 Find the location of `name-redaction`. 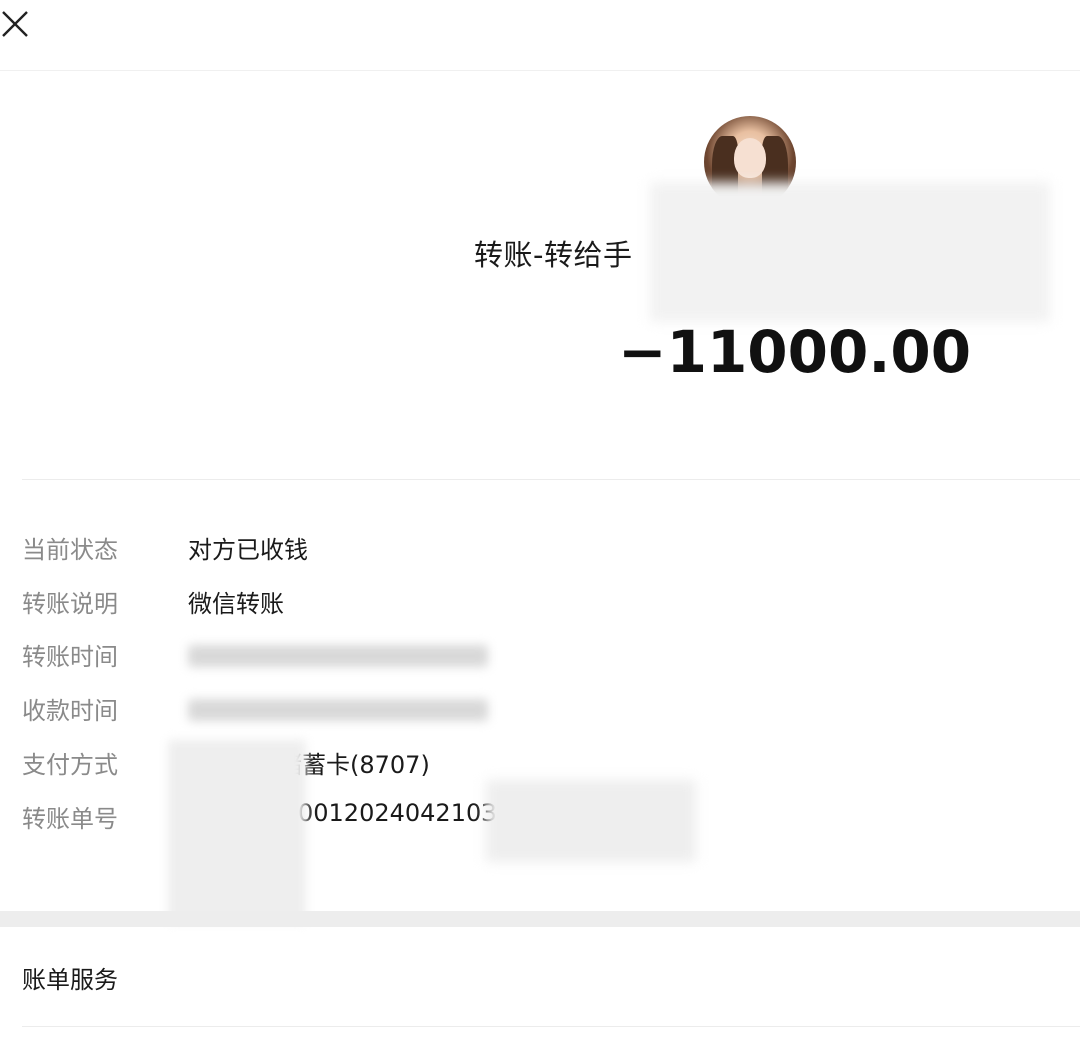

name-redaction is located at coordinates (850, 252).